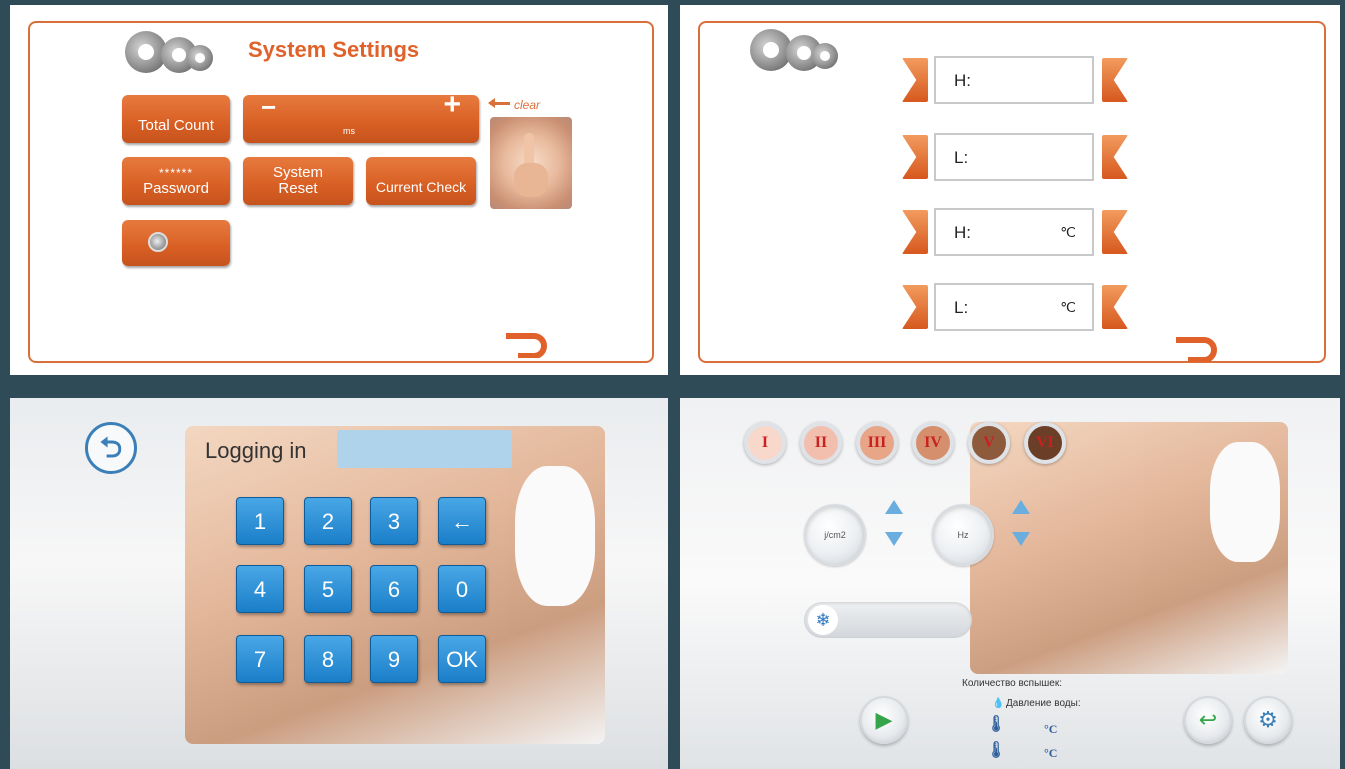 The height and width of the screenshot is (769, 1345). I want to click on password-input, so click(424, 449).